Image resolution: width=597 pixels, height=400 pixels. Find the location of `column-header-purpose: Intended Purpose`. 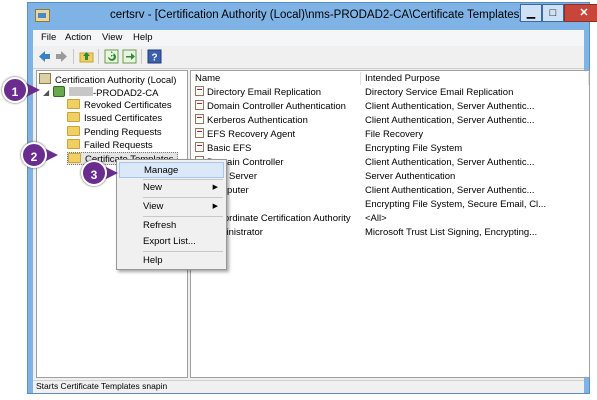

column-header-purpose: Intended Purpose is located at coordinates (475, 78).